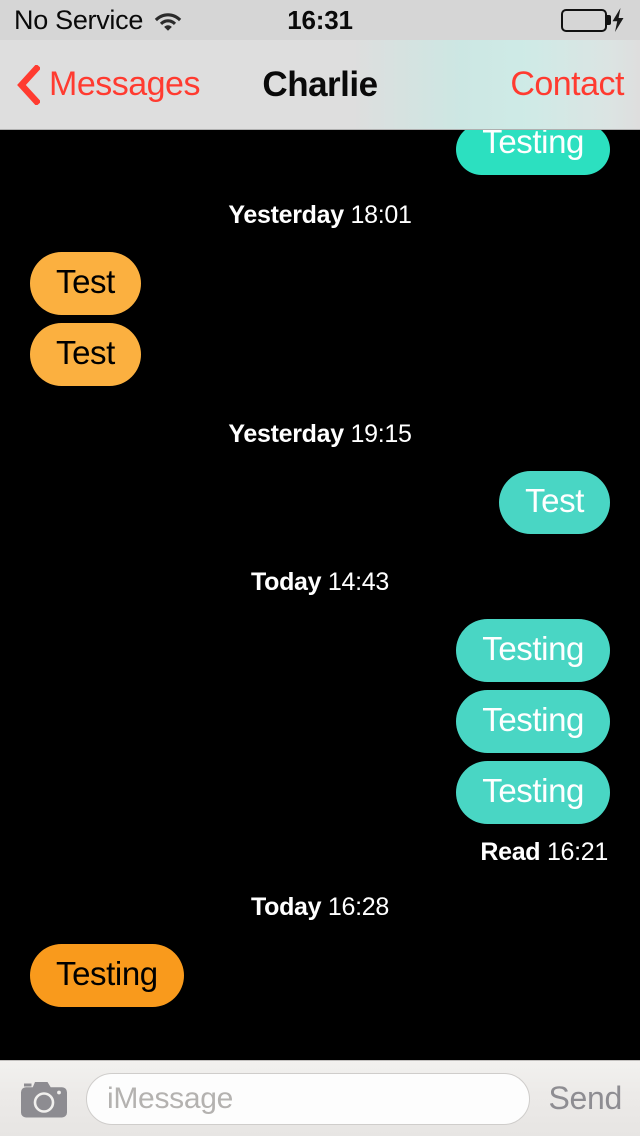 Image resolution: width=640 pixels, height=1136 pixels. I want to click on camera-icon, so click(44, 1099).